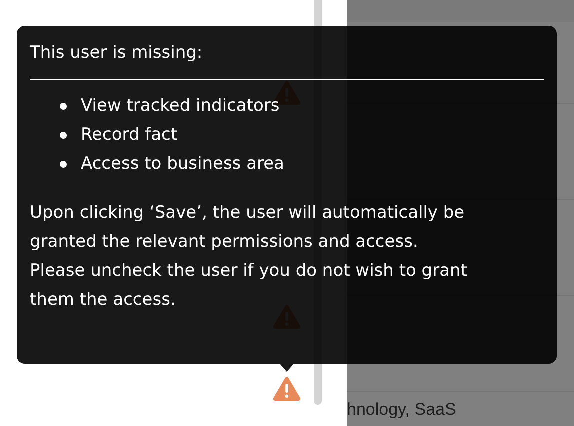 This screenshot has width=574, height=426. What do you see at coordinates (182, 164) in the screenshot?
I see `missing-permission: Access to business area` at bounding box center [182, 164].